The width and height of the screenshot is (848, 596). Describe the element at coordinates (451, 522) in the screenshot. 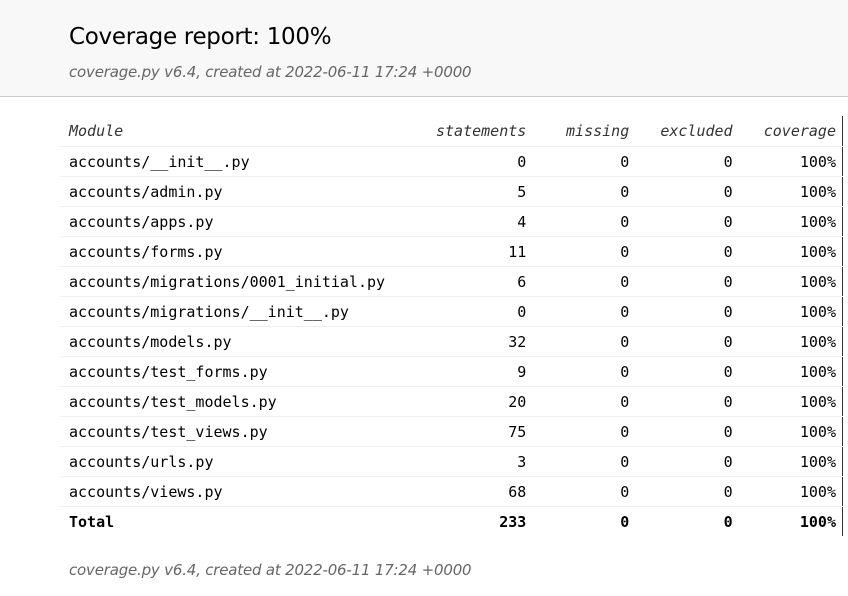

I see `total-row: Total 233 0 0 100%` at that location.